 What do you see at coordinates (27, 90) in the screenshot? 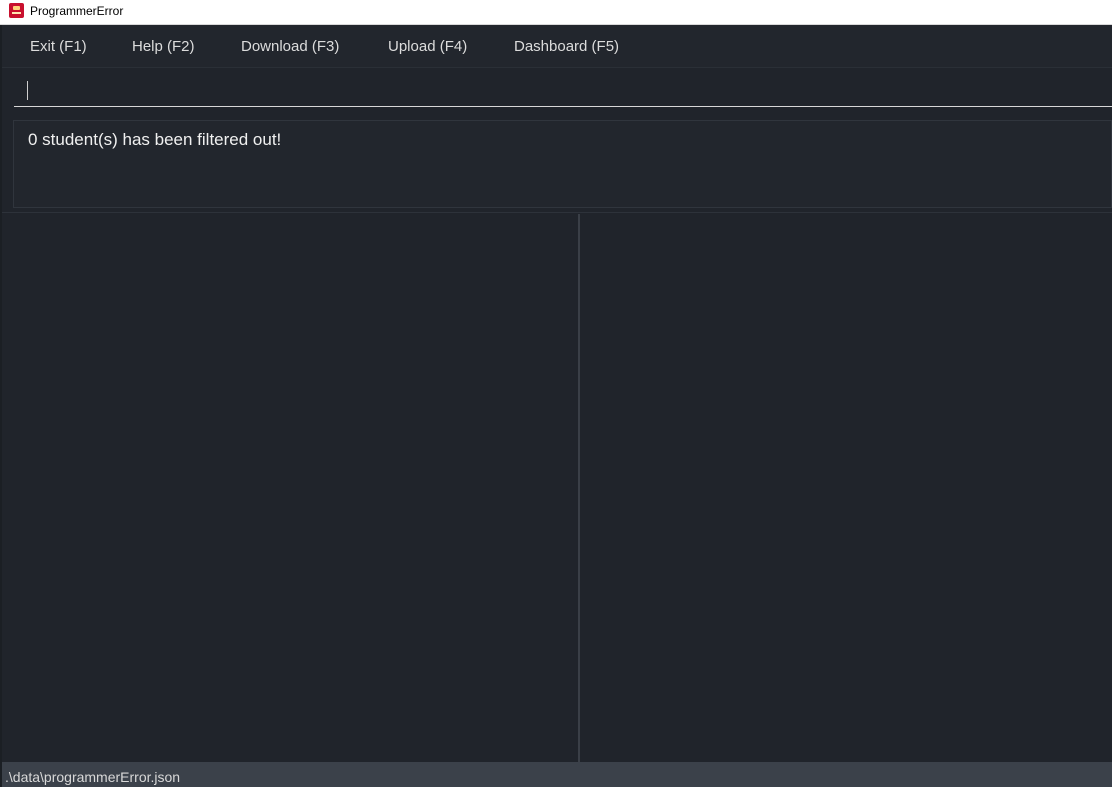
I see `text-caret` at bounding box center [27, 90].